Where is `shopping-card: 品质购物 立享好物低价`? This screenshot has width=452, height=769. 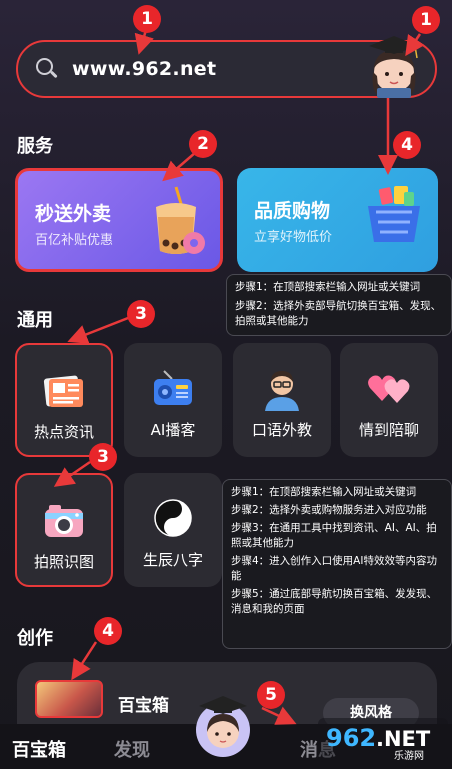 shopping-card: 品质购物 立享好物低价 is located at coordinates (337, 220).